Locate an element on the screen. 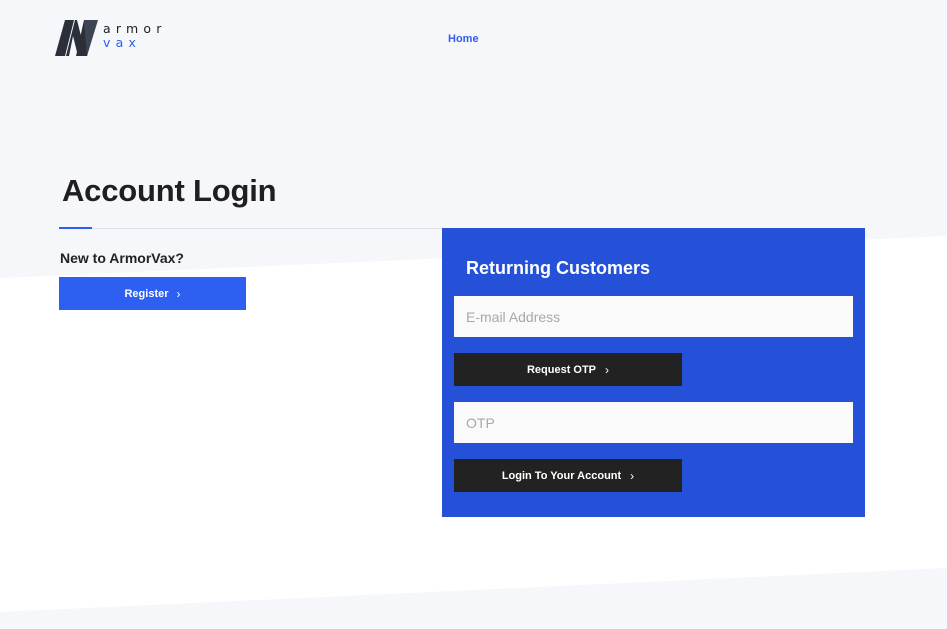  site-header: armor vax Home is located at coordinates (473, 40).